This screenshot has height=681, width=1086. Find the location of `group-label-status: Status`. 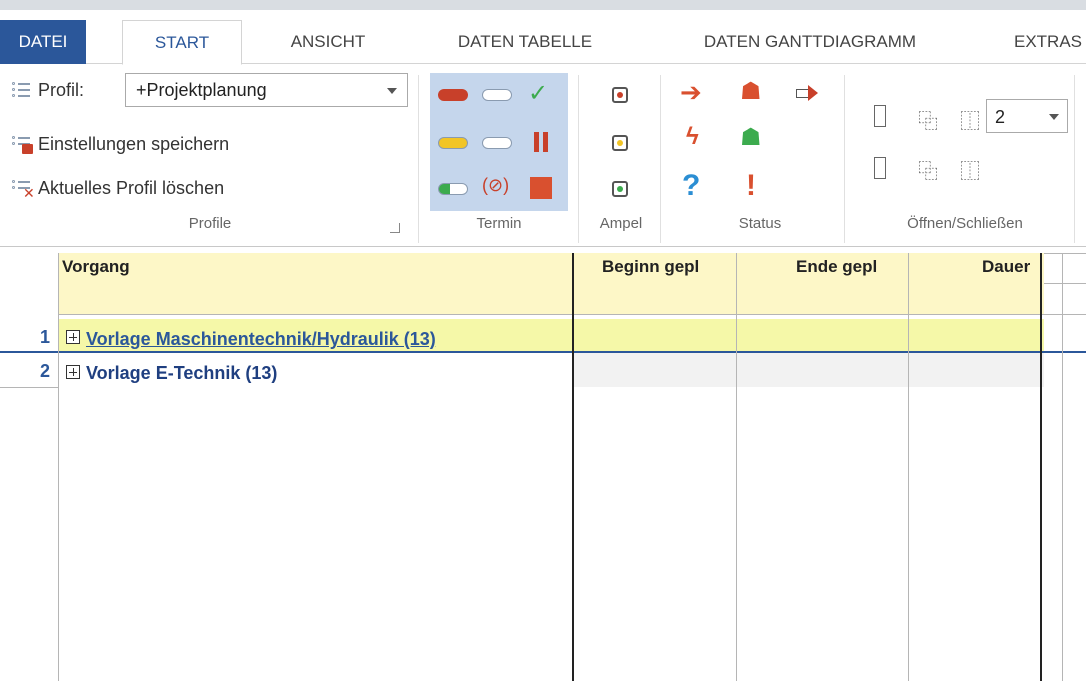

group-label-status: Status is located at coordinates (760, 223).